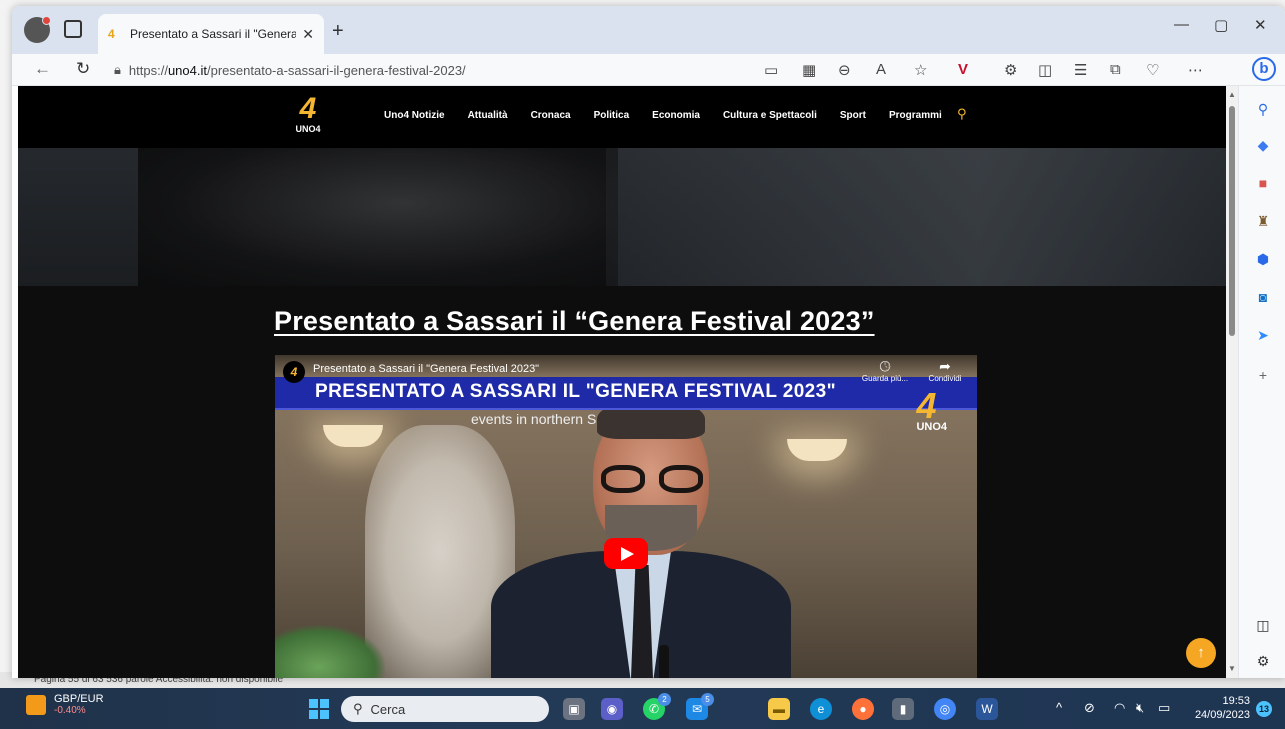 The height and width of the screenshot is (729, 1285). What do you see at coordinates (915, 115) in the screenshot?
I see `menu-item-programmi: Programmi` at bounding box center [915, 115].